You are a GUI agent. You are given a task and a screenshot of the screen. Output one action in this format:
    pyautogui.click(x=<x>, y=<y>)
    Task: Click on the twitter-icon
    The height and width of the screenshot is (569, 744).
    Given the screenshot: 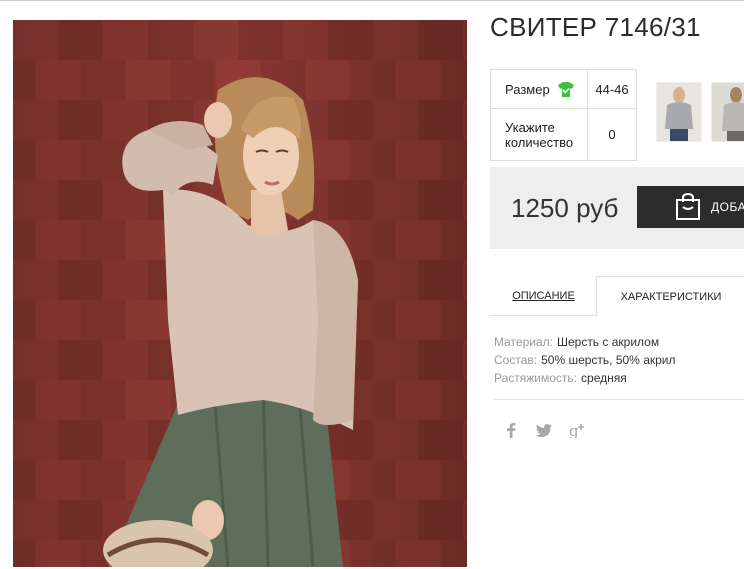 What is the action you would take?
    pyautogui.click(x=544, y=430)
    